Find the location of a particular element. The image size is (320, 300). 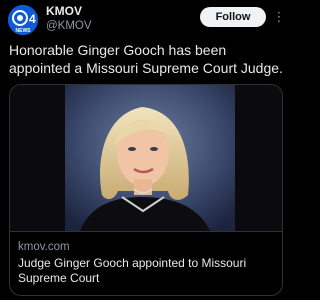

kmov-logo-icon: 4 NEWS is located at coordinates (23, 20).